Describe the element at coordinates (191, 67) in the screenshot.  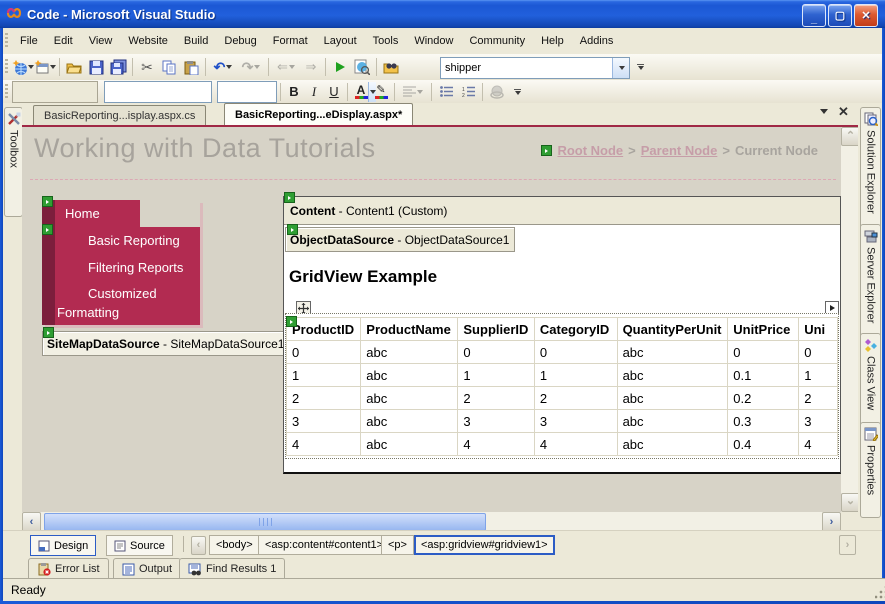
I see `paste-button` at that location.